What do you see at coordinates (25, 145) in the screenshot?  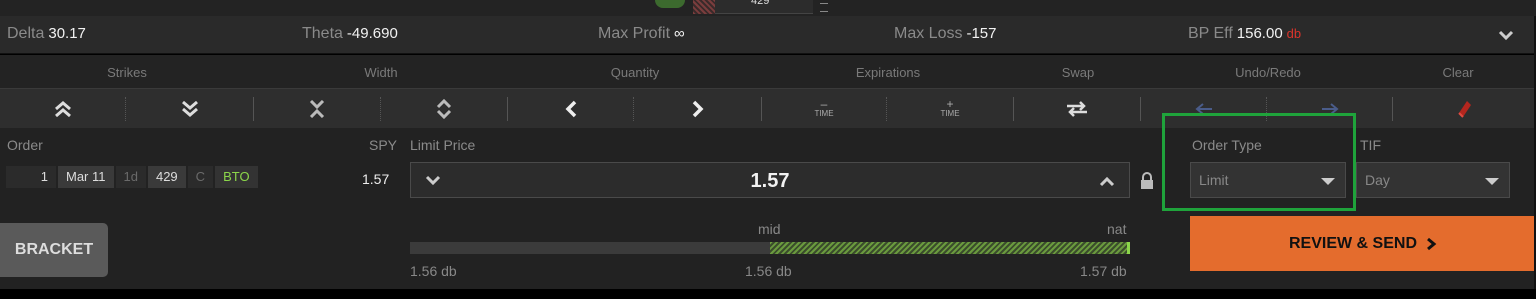 I see `order-label: Order` at bounding box center [25, 145].